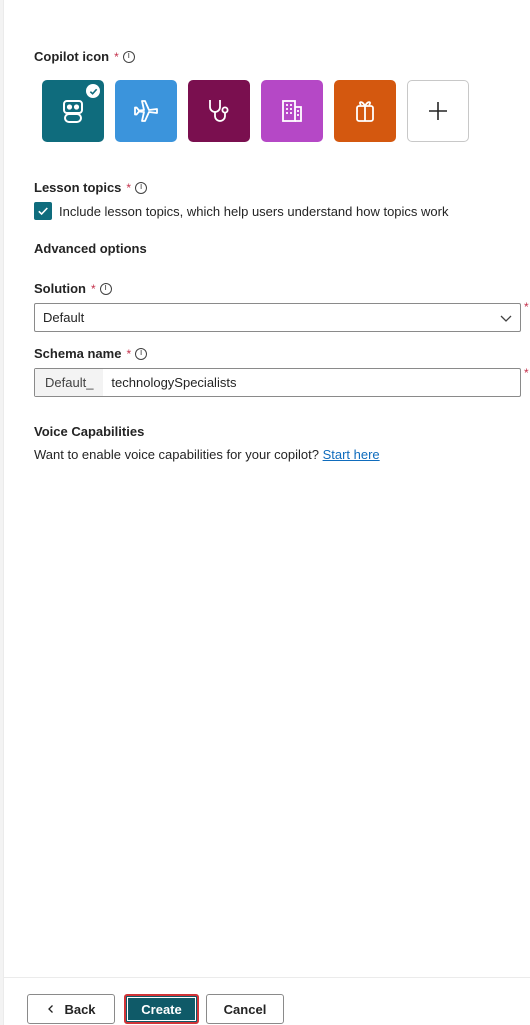  What do you see at coordinates (72, 56) in the screenshot?
I see `copilot-icon-label-text: Copilot icon` at bounding box center [72, 56].